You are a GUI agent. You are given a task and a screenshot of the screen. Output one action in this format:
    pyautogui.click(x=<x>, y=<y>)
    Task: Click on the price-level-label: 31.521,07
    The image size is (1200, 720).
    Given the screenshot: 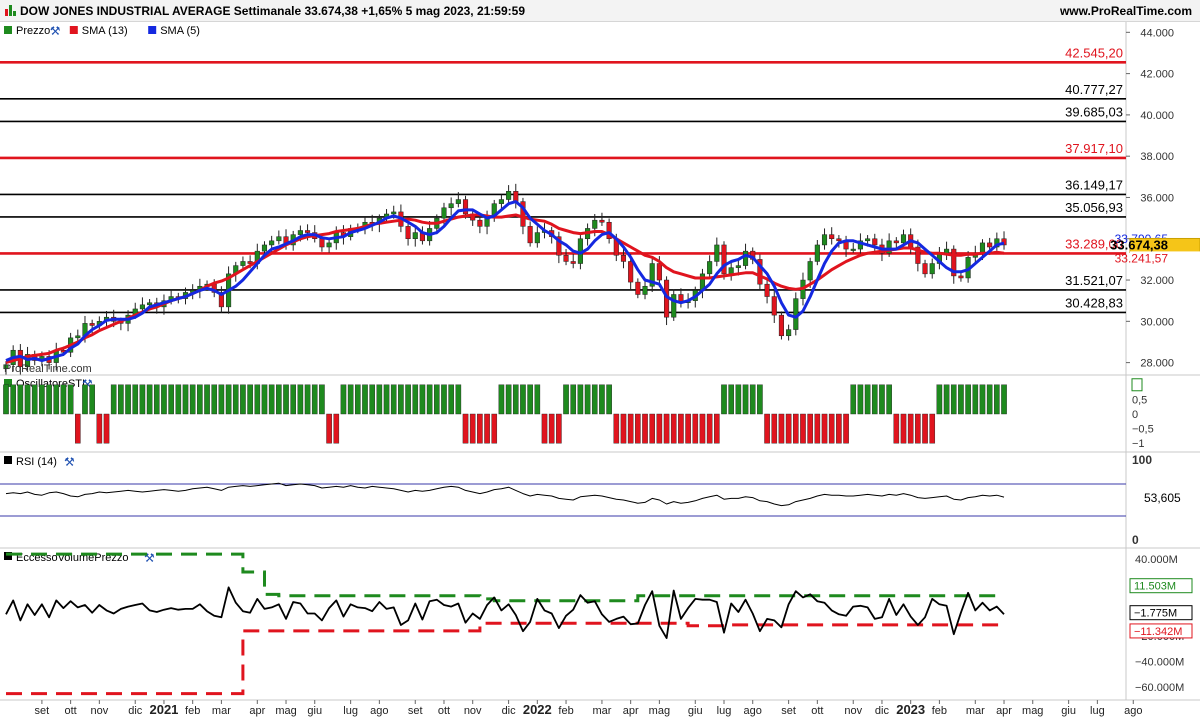 What is the action you would take?
    pyautogui.click(x=1094, y=280)
    